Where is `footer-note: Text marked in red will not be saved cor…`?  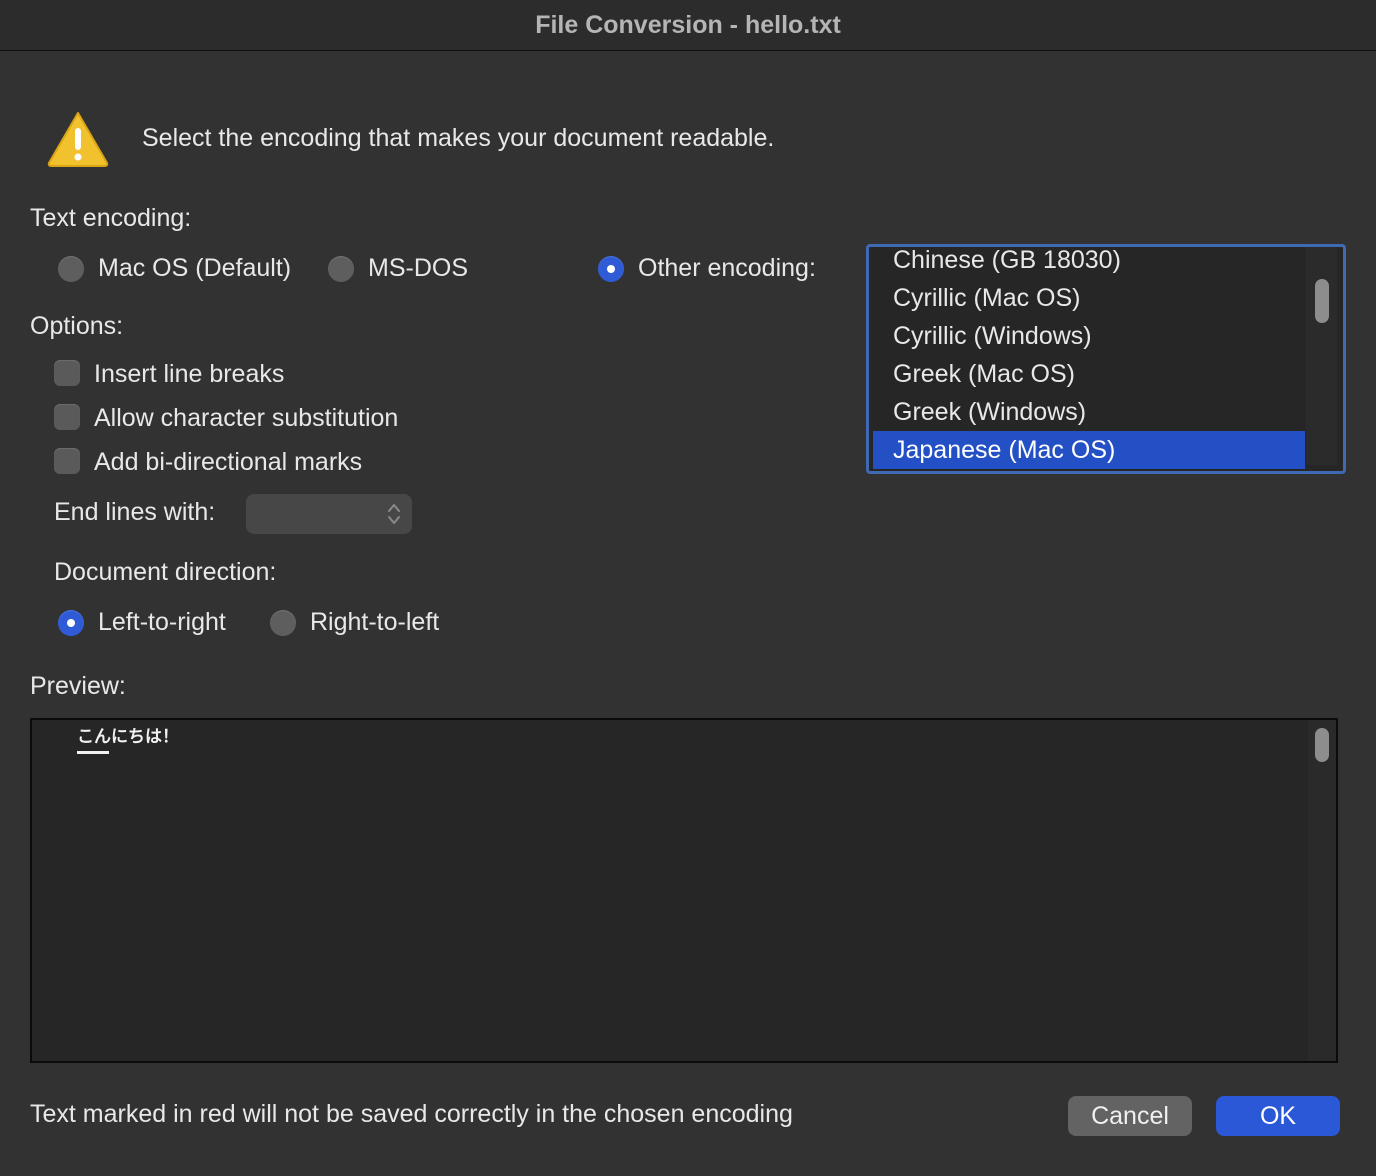 footer-note: Text marked in red will not be saved cor… is located at coordinates (411, 1114).